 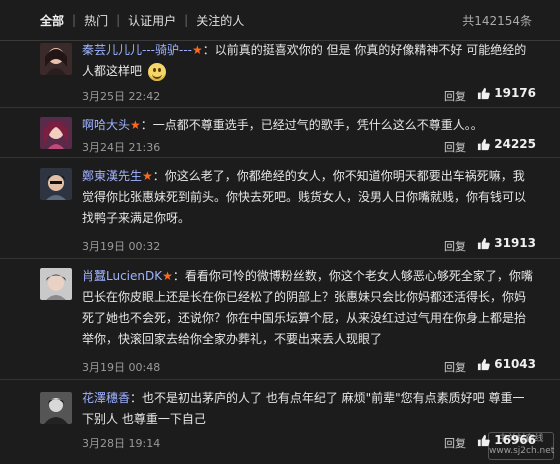 I want to click on comment-meta: 3月19日 00:48 回复 61043, so click(x=309, y=366).